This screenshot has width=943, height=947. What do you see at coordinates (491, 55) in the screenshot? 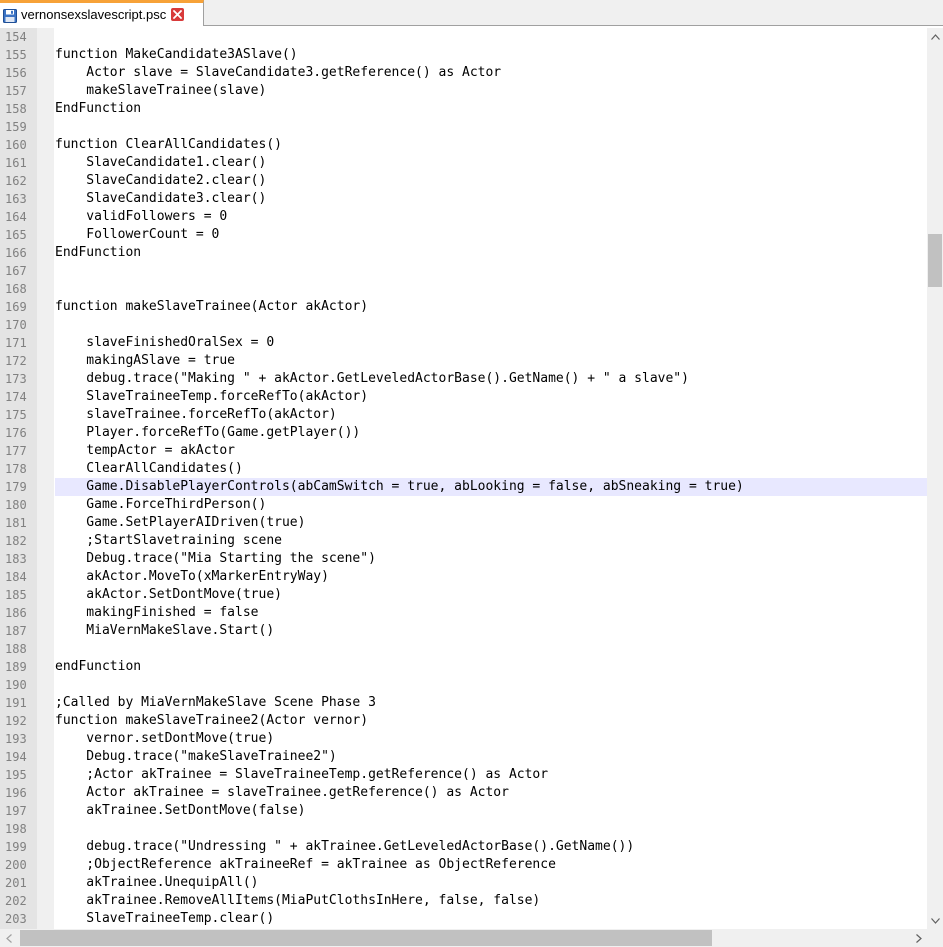
I see `code-text: function MakeCandidate3ASlave()` at bounding box center [491, 55].